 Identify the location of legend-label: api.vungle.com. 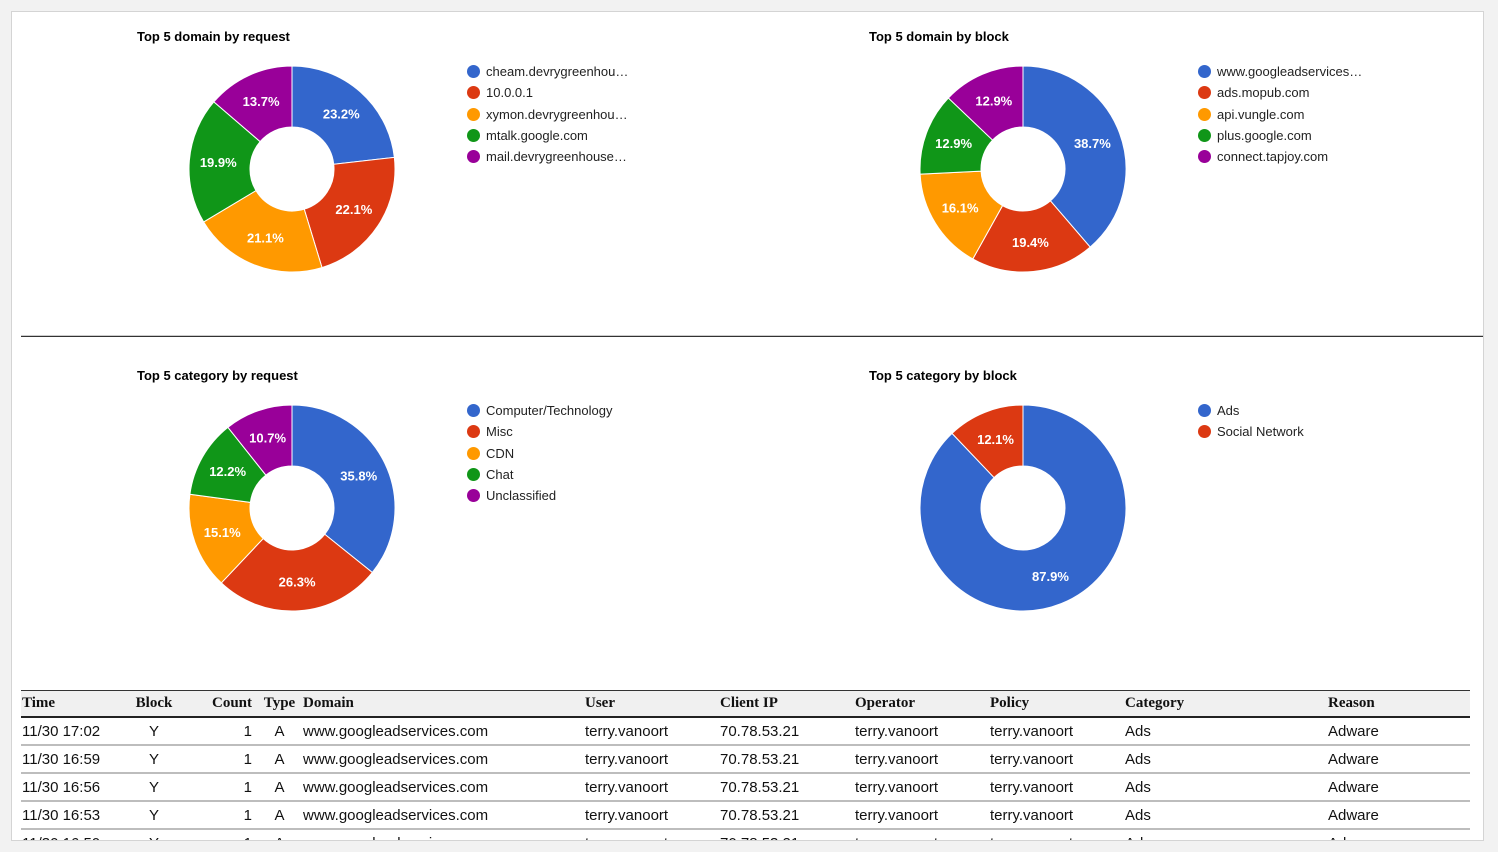
(1261, 114).